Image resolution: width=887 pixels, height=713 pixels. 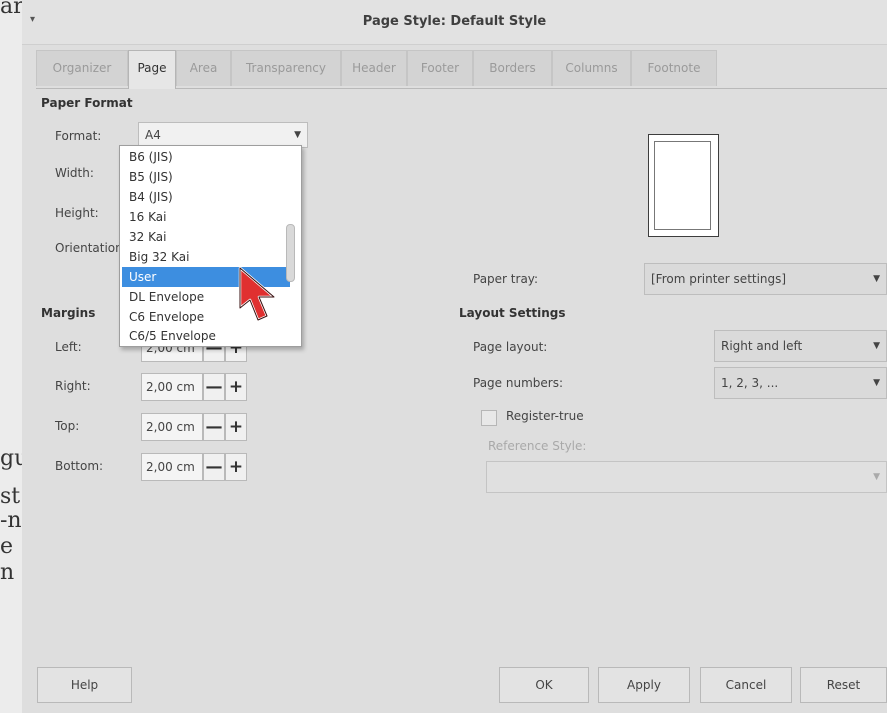 What do you see at coordinates (512, 313) in the screenshot?
I see `layout-settings-heading: Layout Settings` at bounding box center [512, 313].